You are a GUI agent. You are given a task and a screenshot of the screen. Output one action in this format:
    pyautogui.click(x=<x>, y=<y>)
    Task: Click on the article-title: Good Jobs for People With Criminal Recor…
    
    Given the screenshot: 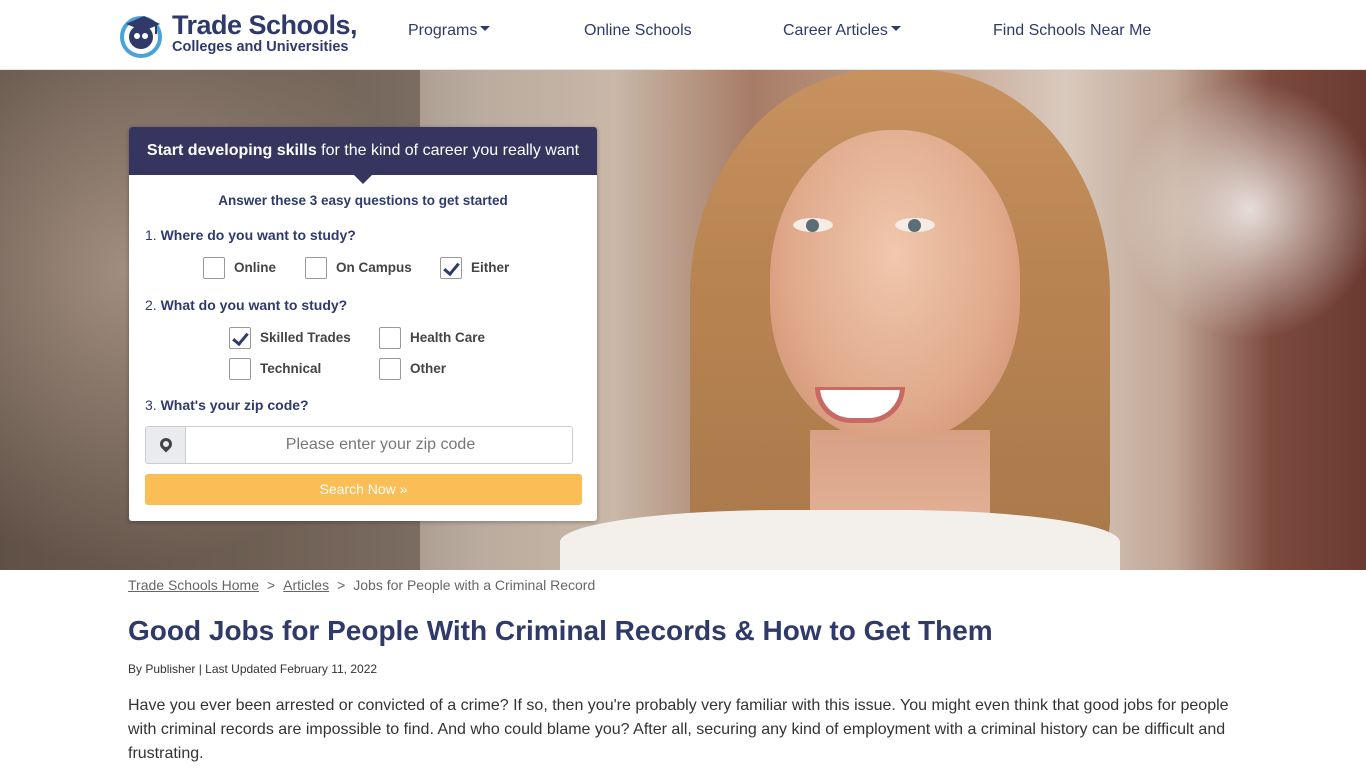 What is the action you would take?
    pyautogui.click(x=560, y=630)
    